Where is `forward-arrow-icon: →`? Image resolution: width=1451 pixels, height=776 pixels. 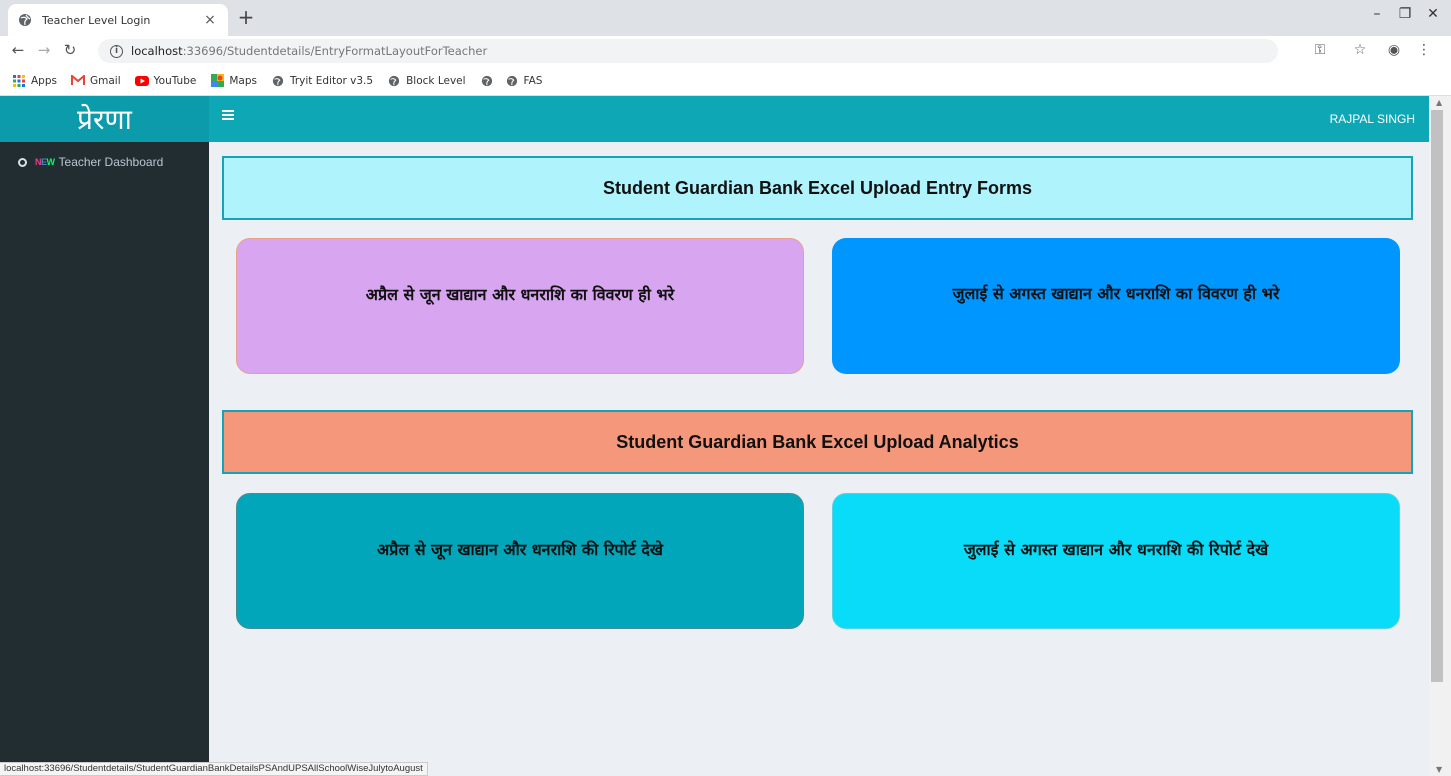
forward-arrow-icon: → is located at coordinates (44, 50).